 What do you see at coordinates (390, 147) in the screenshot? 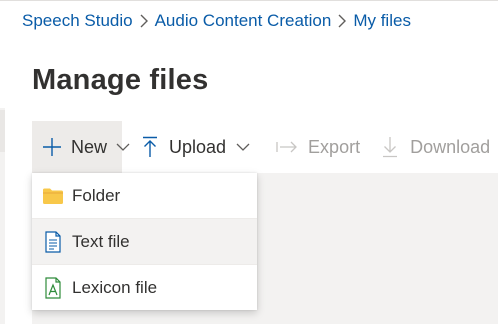
I see `download-icon` at bounding box center [390, 147].